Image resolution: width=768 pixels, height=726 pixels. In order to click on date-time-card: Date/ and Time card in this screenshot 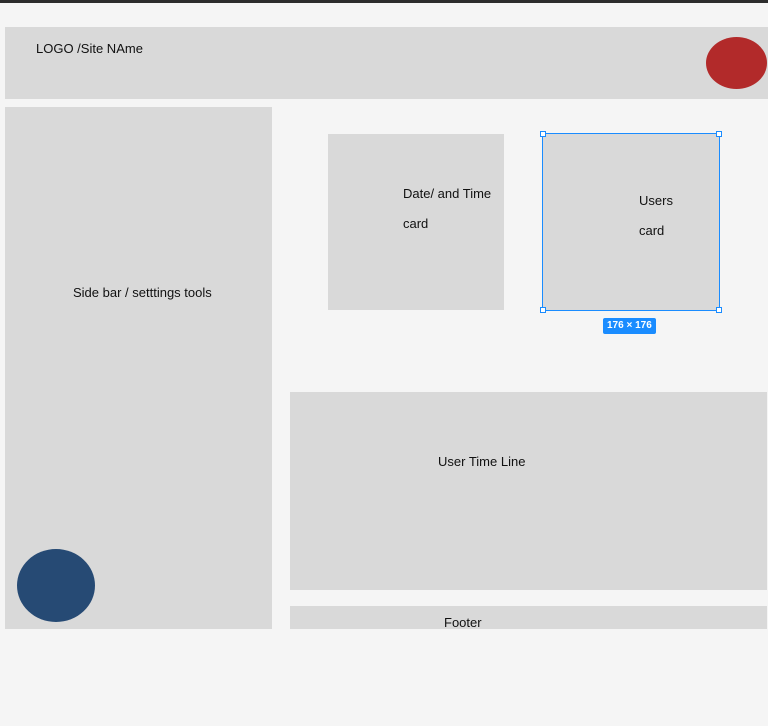, I will do `click(416, 222)`.